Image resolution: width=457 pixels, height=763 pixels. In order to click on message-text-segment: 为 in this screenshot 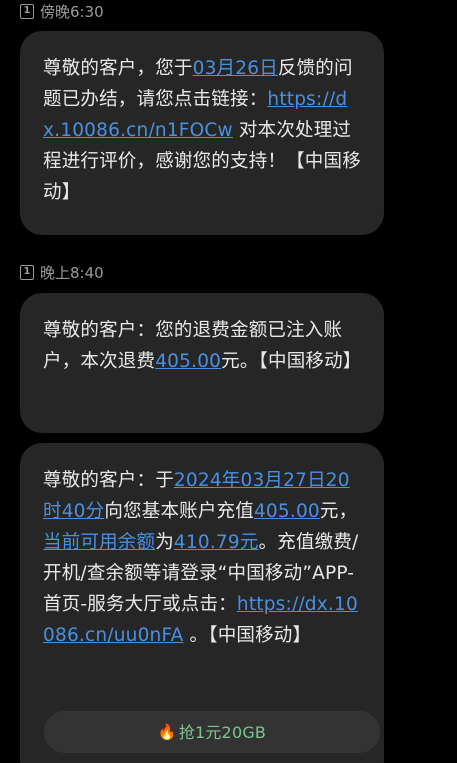, I will do `click(164, 542)`.